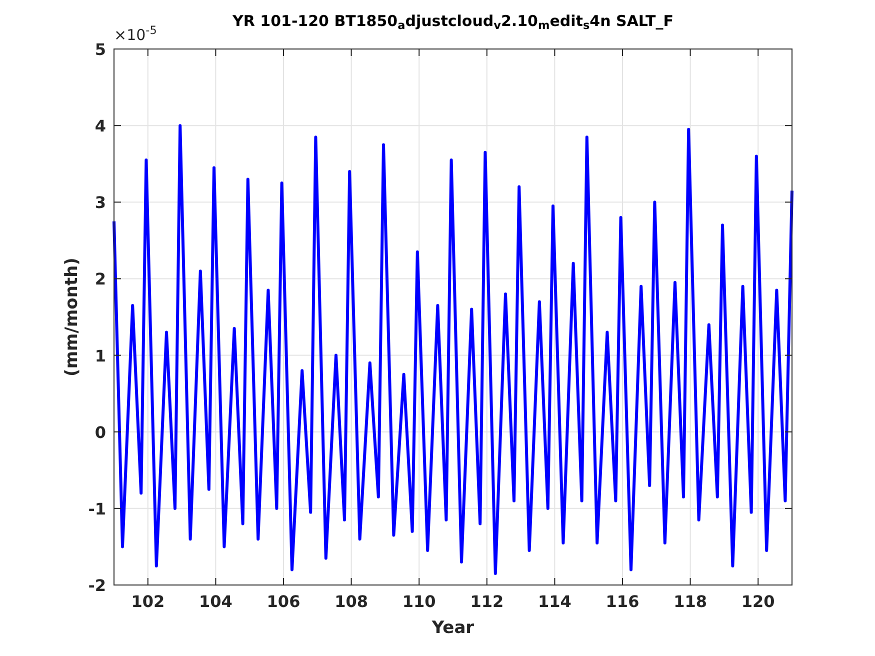 Image resolution: width=875 pixels, height=656 pixels. I want to click on x-axis-label: Year, so click(453, 628).